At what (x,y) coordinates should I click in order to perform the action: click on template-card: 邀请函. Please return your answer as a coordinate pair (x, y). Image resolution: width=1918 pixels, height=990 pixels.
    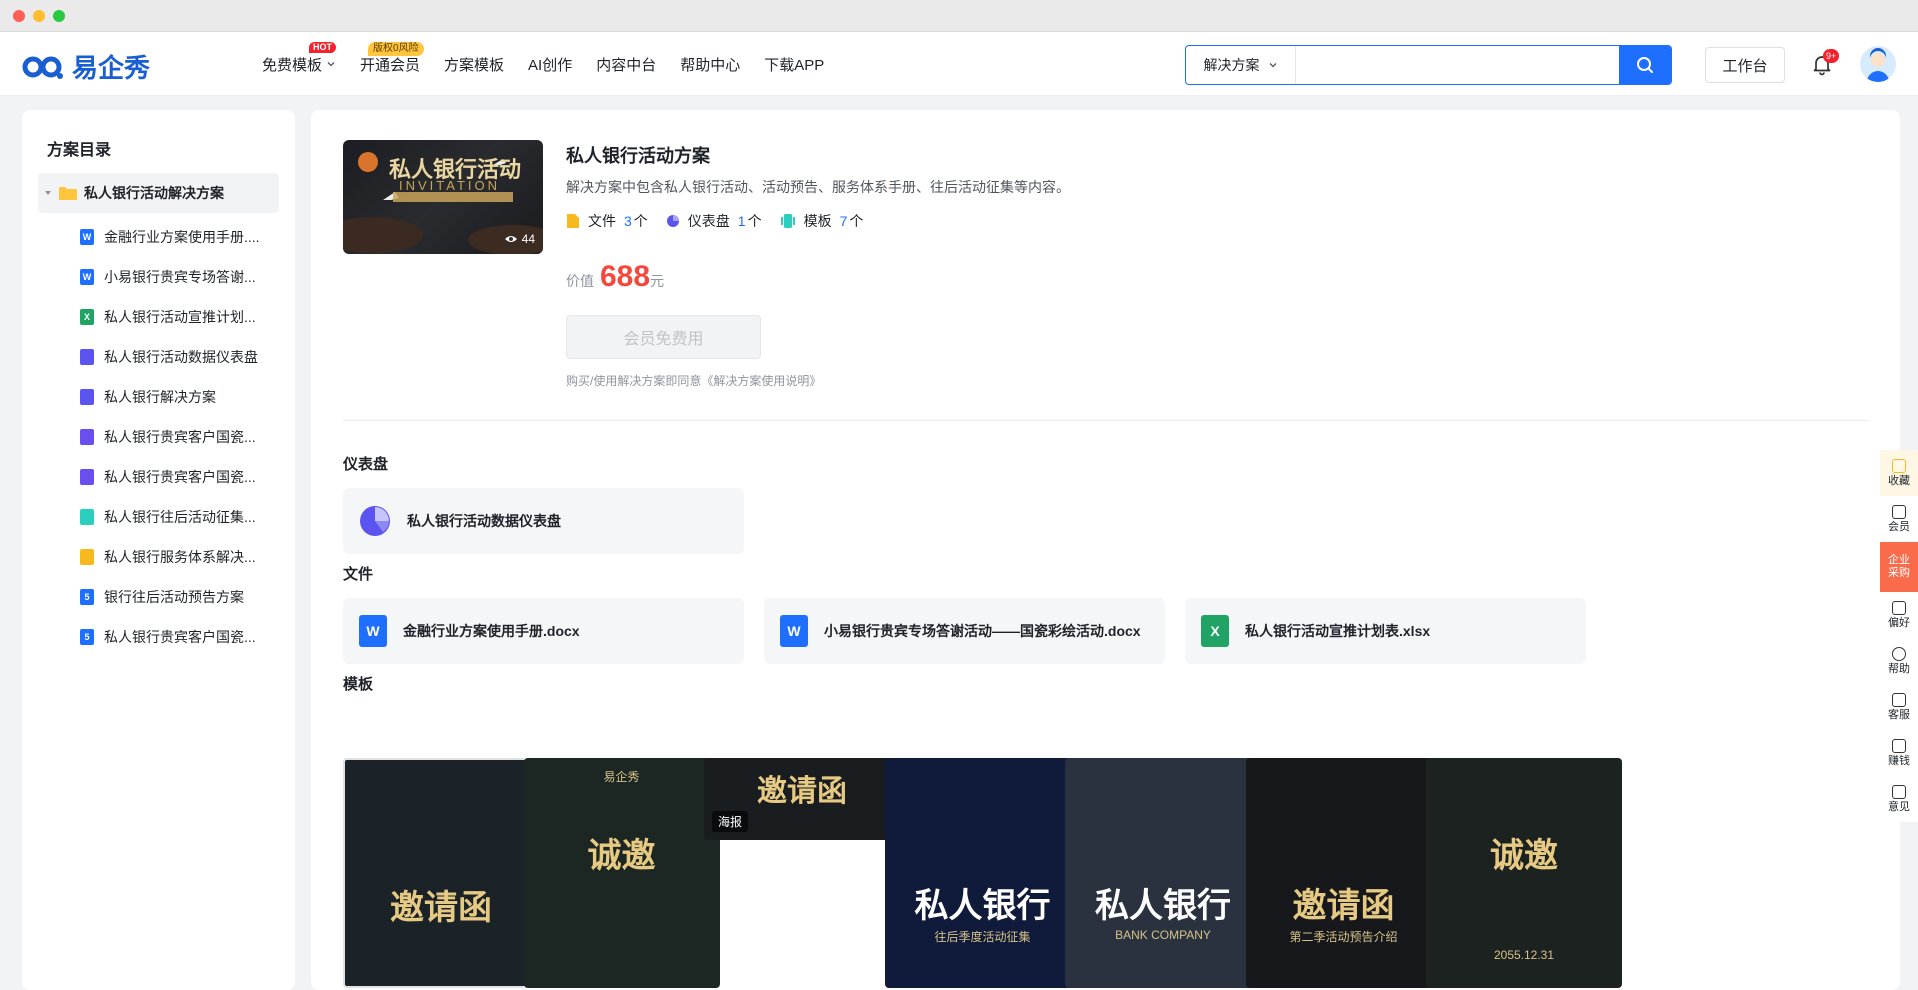
    Looking at the image, I should click on (441, 873).